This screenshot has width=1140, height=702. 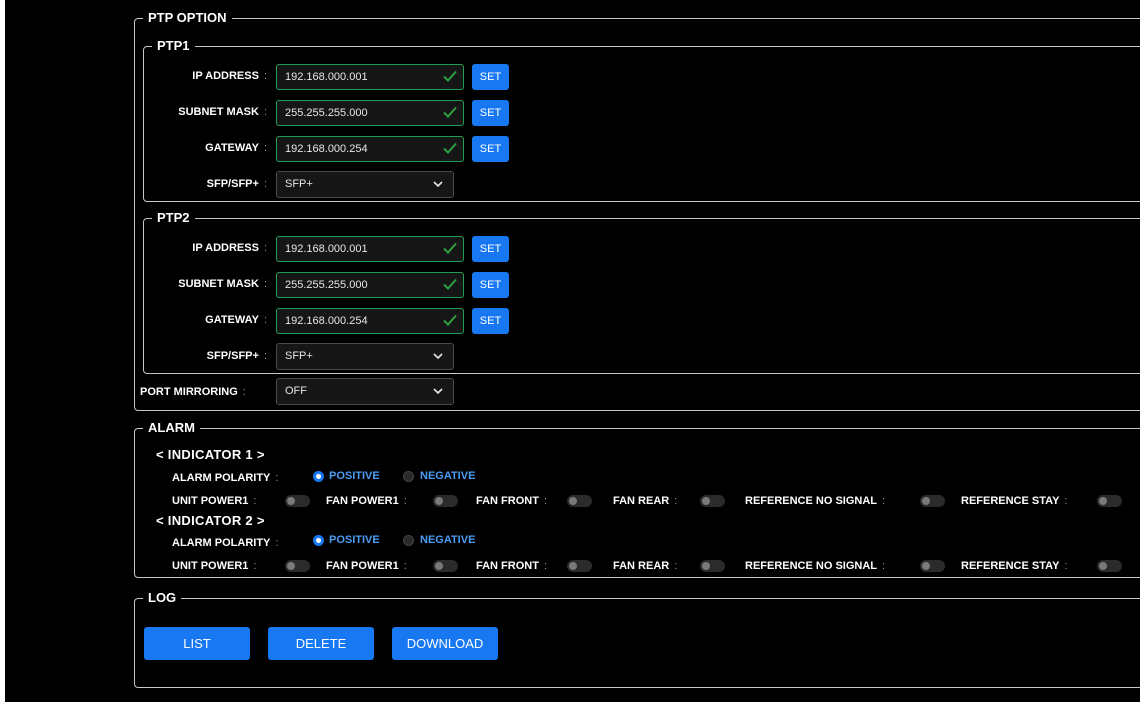 I want to click on indicator2-toggle-label: FAN FRONT:, so click(x=511, y=566).